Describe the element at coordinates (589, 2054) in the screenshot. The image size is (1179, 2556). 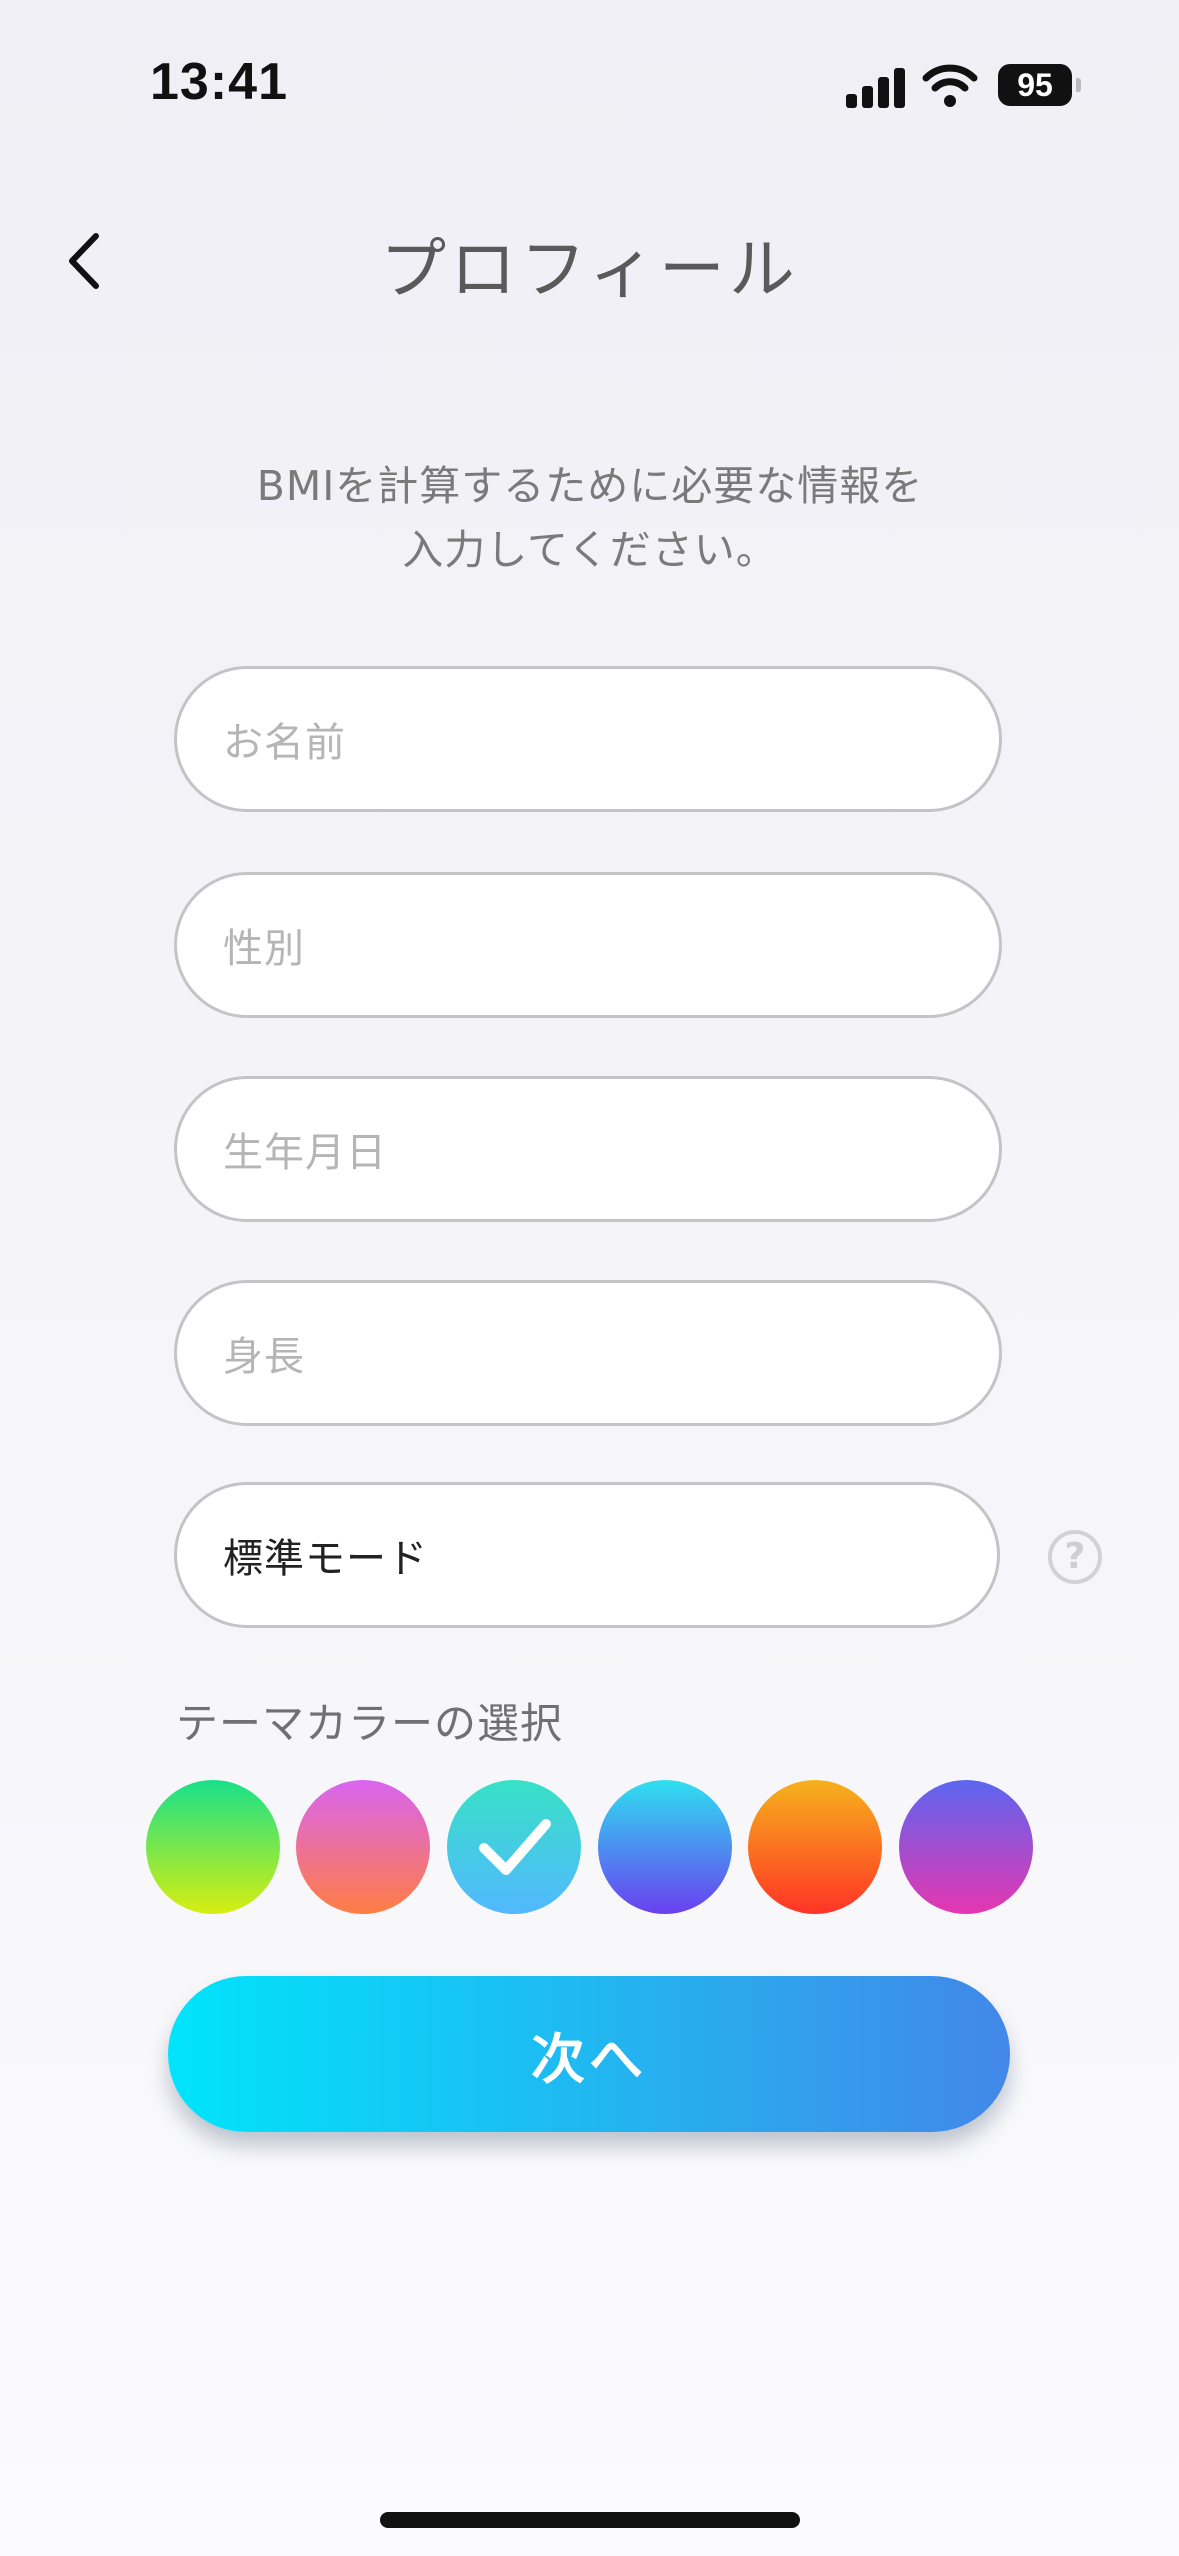
I see `next-button: 次へ` at that location.